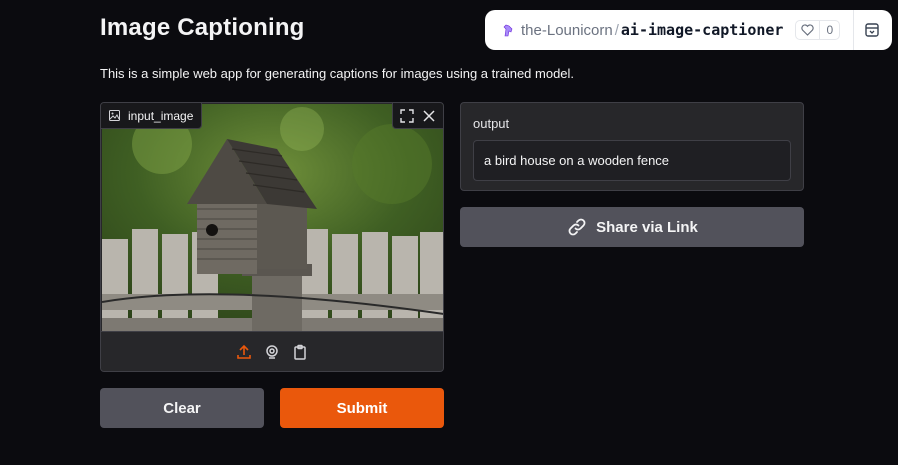  Describe the element at coordinates (407, 116) in the screenshot. I see `fullscreen-icon` at that location.